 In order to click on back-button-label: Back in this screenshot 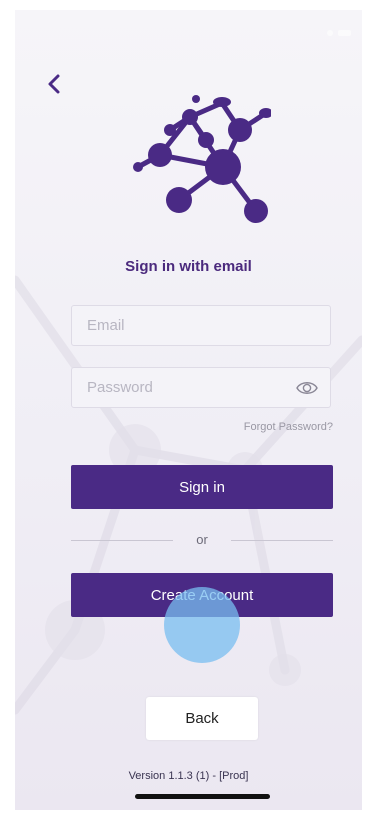, I will do `click(202, 718)`.